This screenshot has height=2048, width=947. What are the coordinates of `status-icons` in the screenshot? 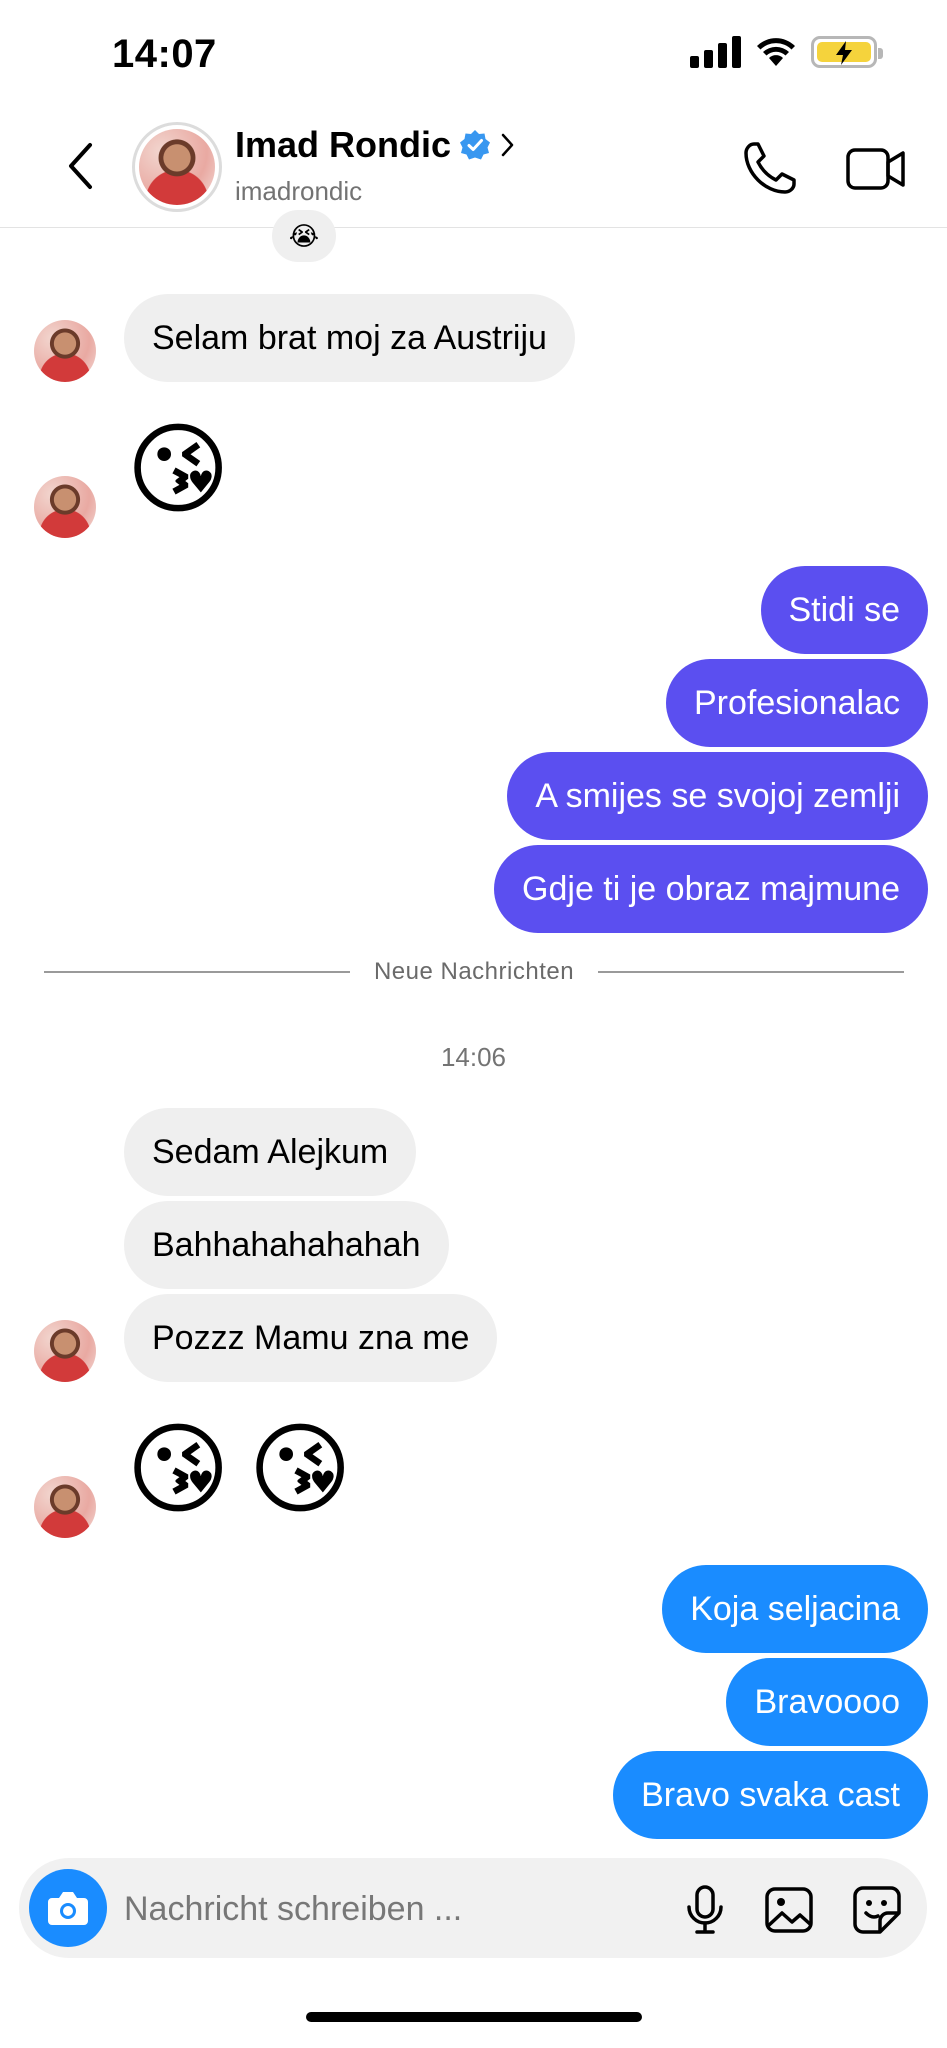 It's located at (786, 52).